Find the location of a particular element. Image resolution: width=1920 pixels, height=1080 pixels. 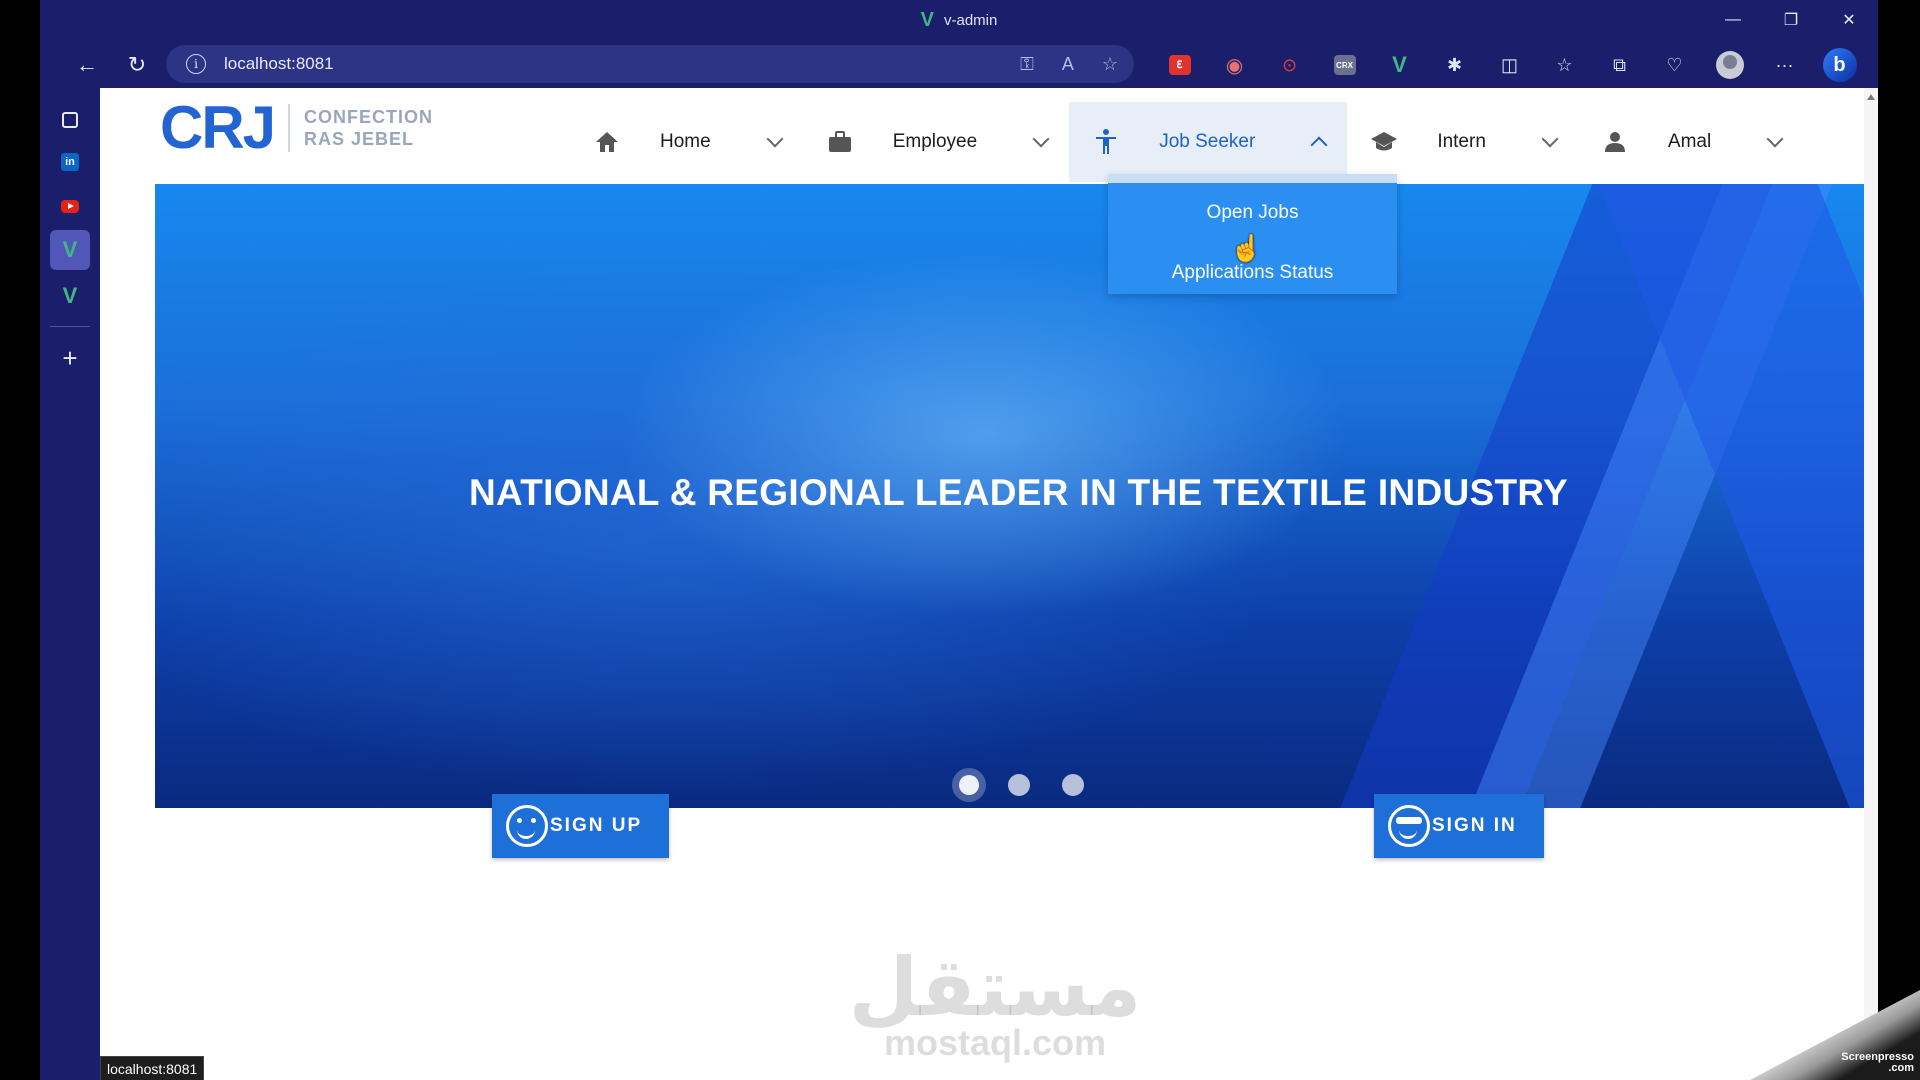

sign-in-label: SIGN IN is located at coordinates (1474, 825).